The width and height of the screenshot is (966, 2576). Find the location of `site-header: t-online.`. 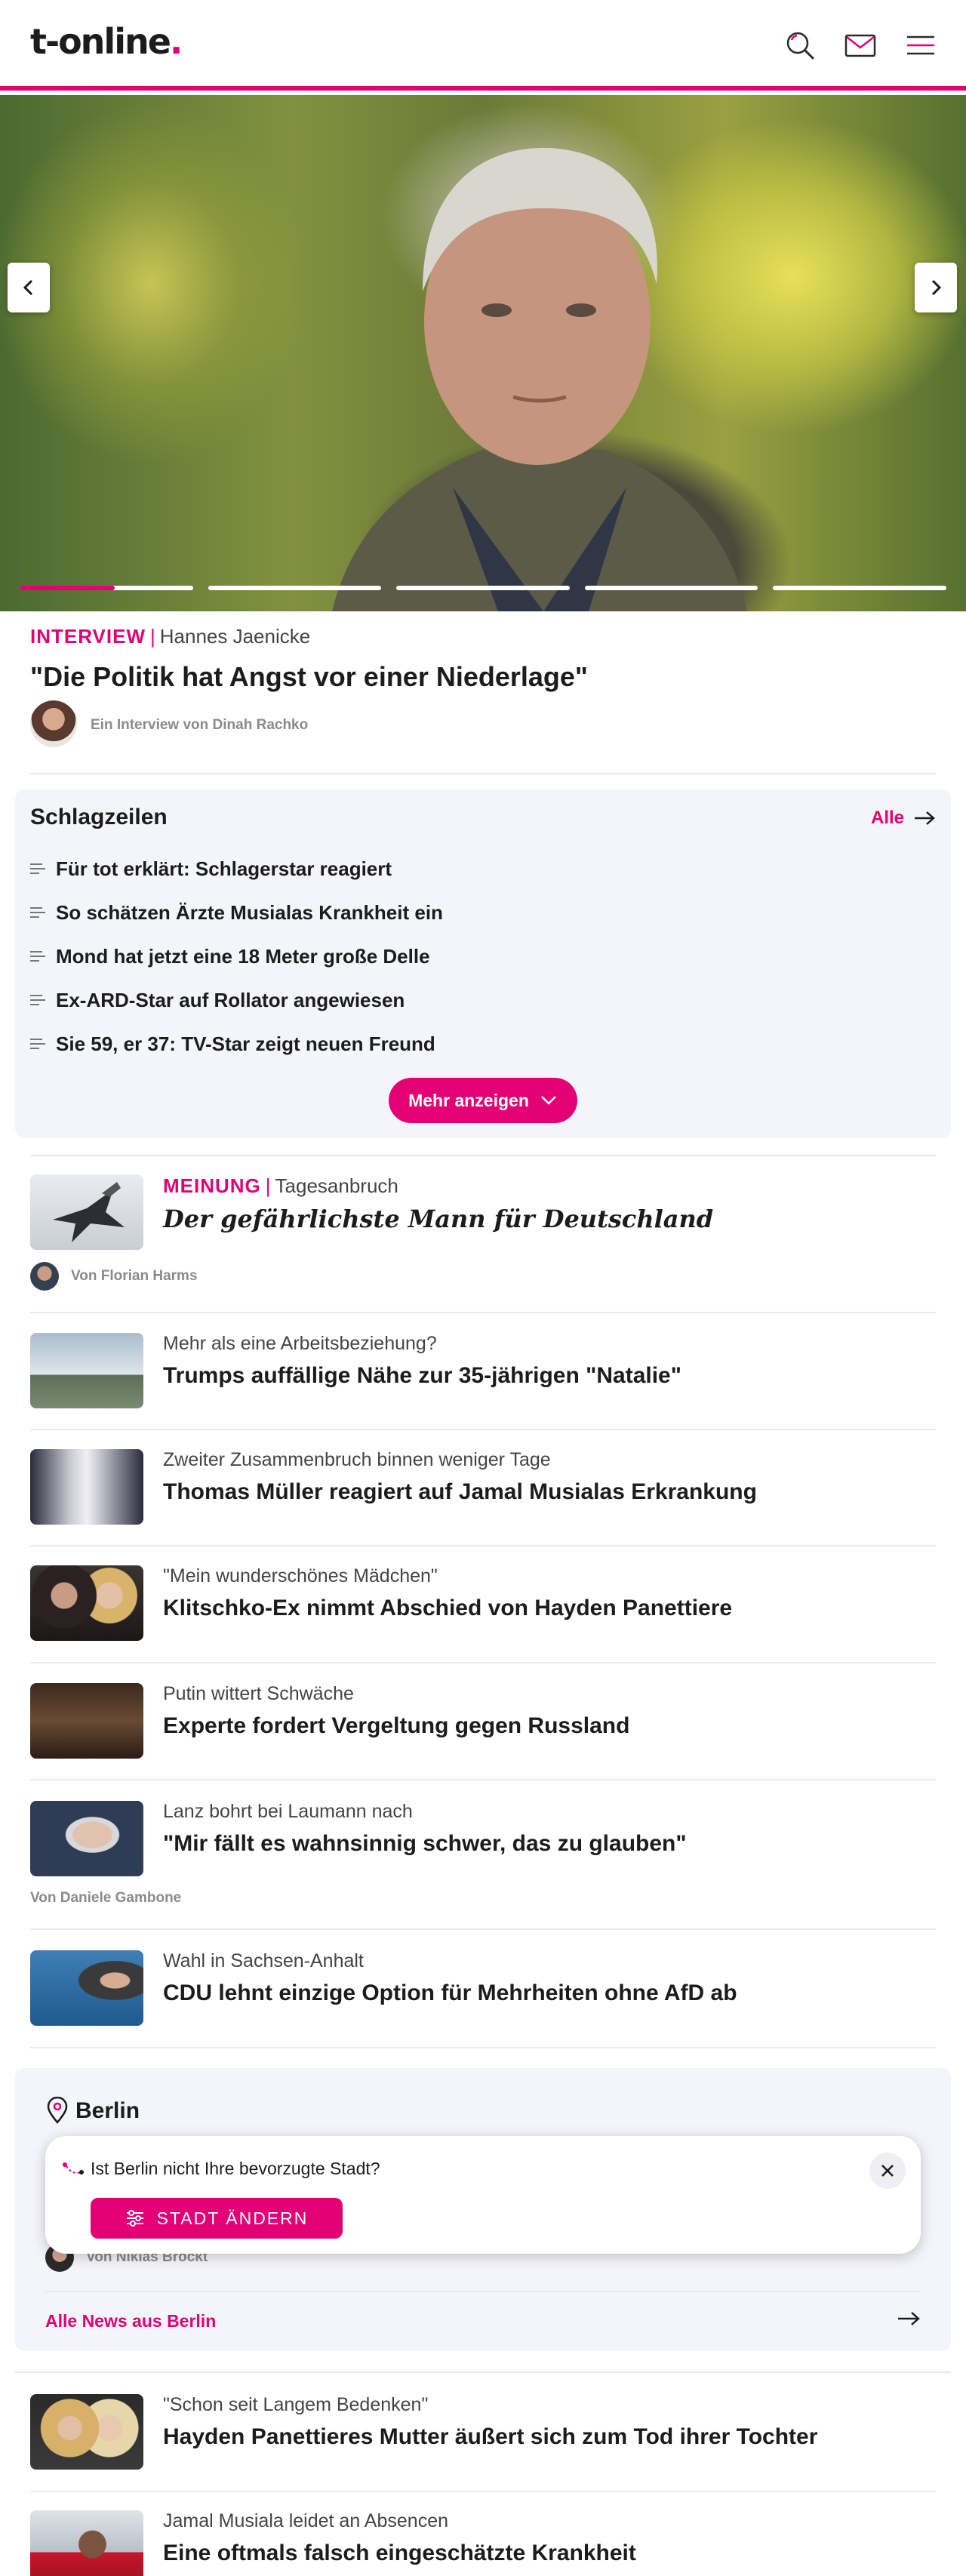

site-header: t-online. is located at coordinates (483, 45).